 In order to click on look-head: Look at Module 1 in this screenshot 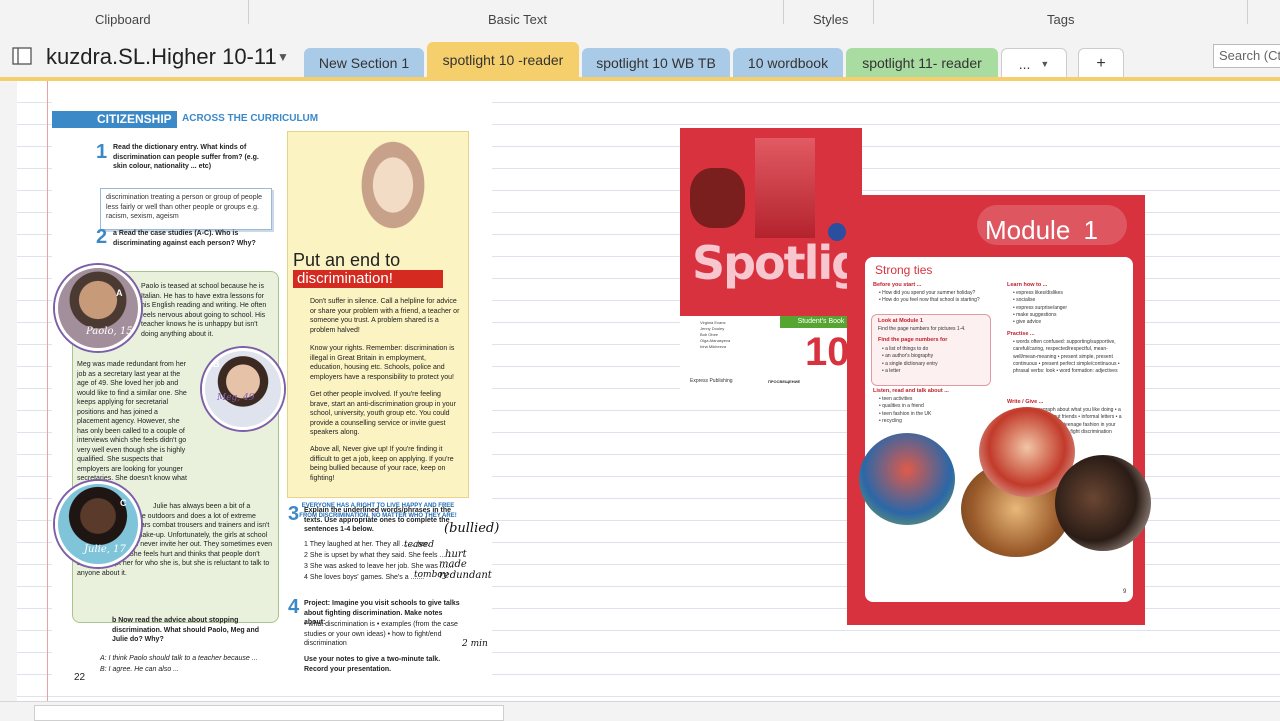, I will do `click(900, 321)`.